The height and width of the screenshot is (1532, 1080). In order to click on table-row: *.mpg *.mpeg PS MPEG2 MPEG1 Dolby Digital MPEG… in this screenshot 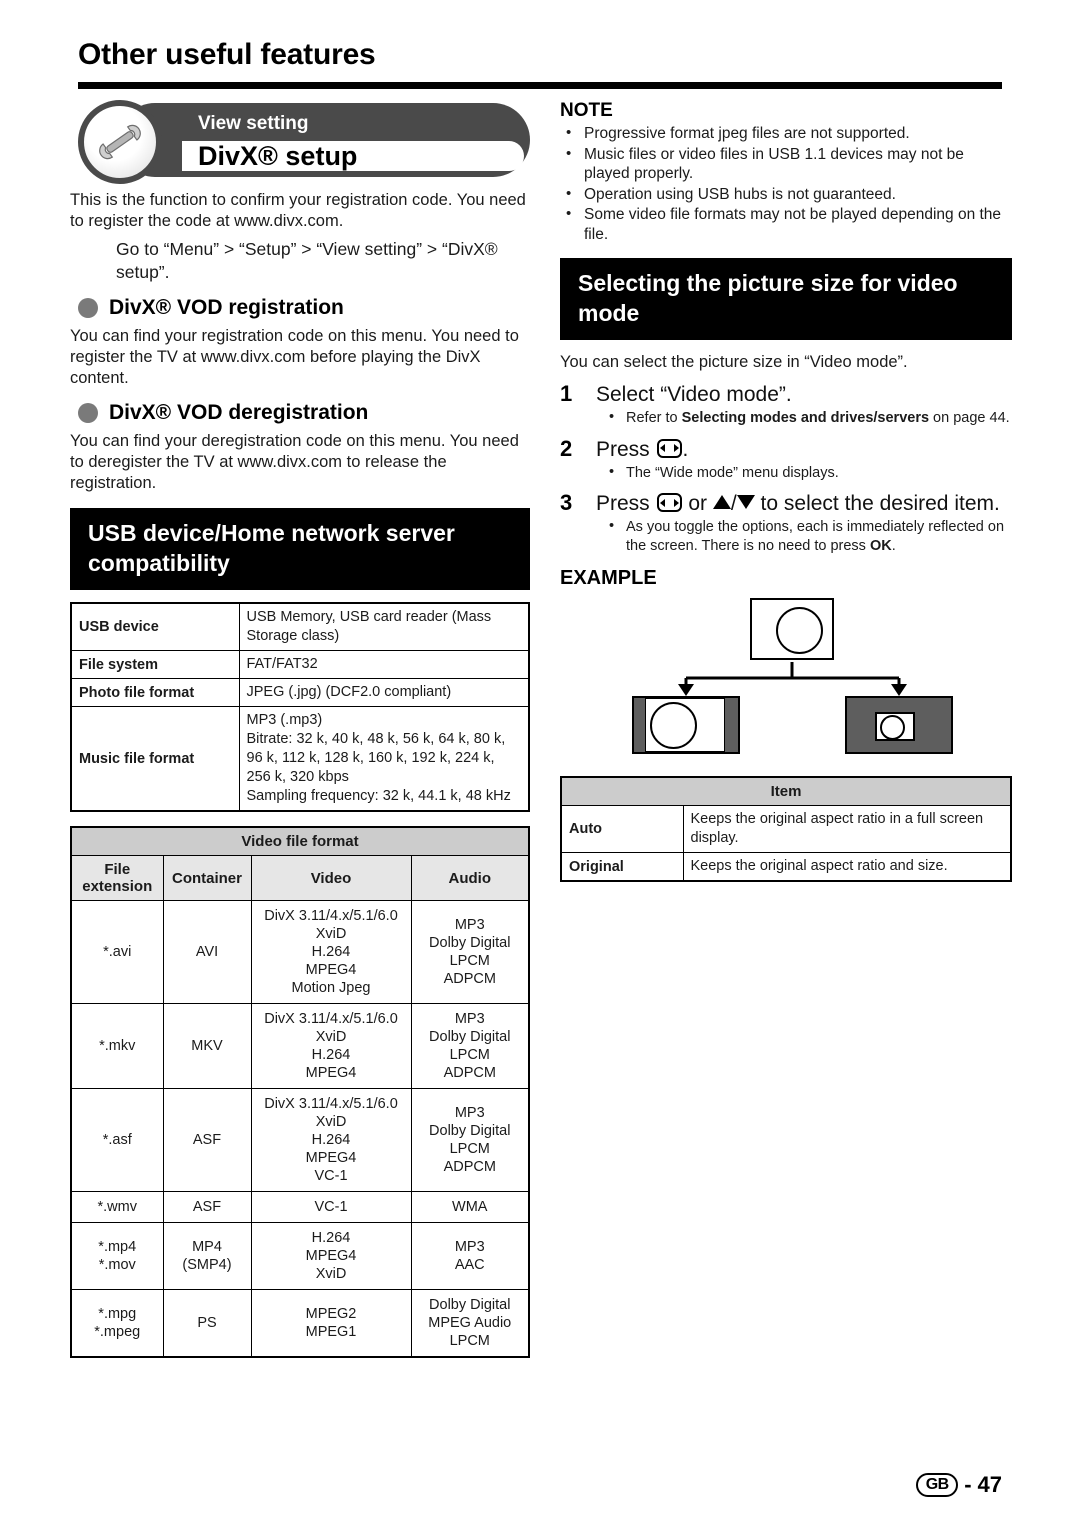, I will do `click(300, 1323)`.